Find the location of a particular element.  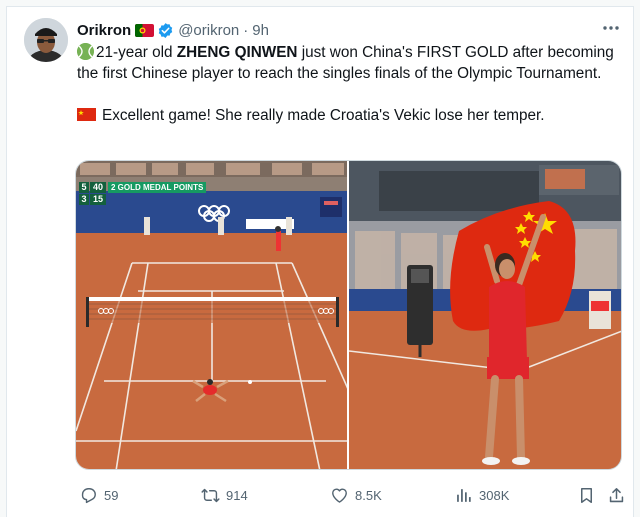

views-button: 308K is located at coordinates (481, 495).